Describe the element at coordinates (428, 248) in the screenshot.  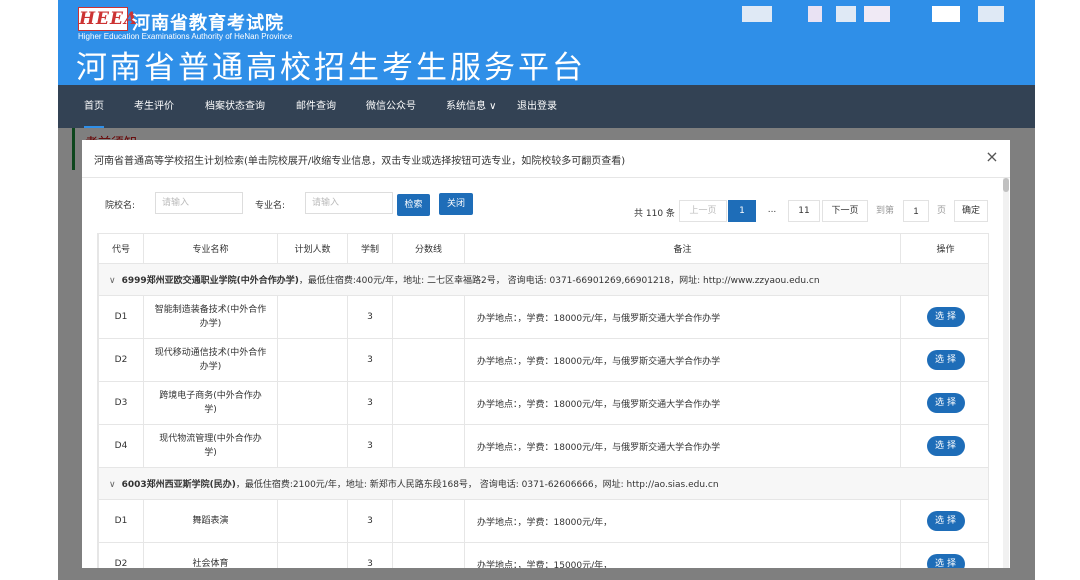
I see `col-score-line: 分数线` at that location.